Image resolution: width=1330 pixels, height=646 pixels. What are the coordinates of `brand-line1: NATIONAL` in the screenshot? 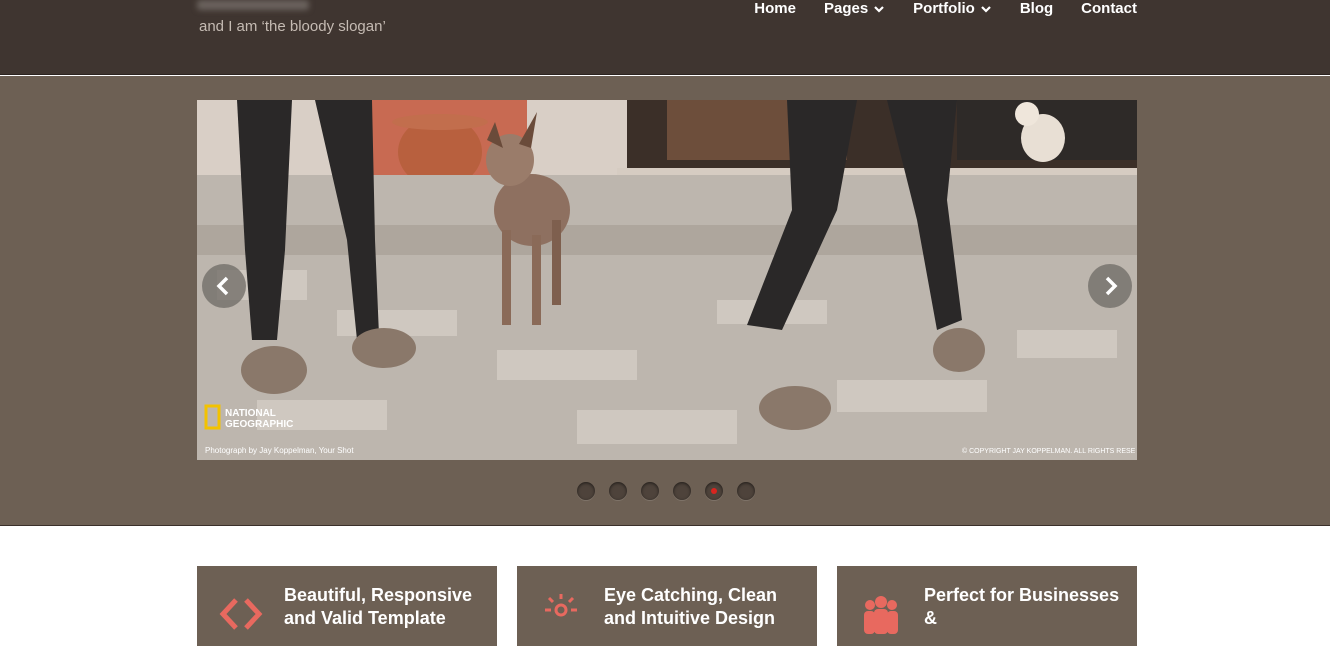 It's located at (250, 413).